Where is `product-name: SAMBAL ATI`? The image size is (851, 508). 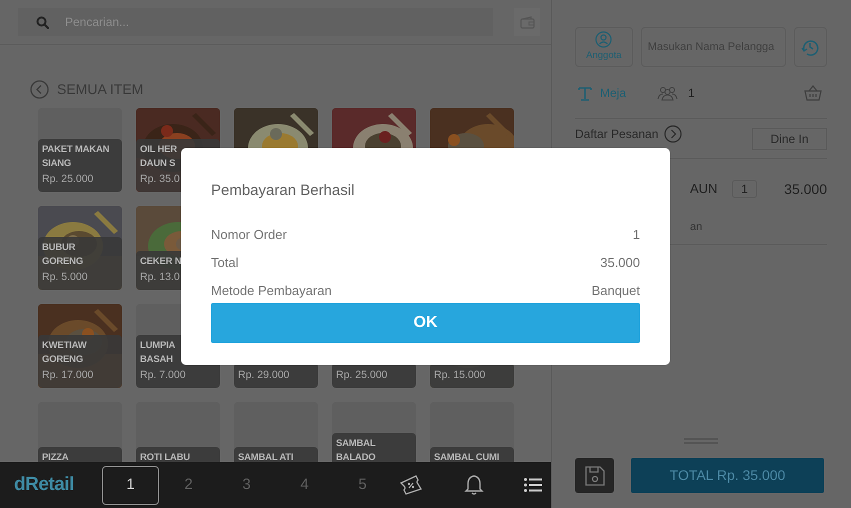 product-name: SAMBAL ATI is located at coordinates (266, 456).